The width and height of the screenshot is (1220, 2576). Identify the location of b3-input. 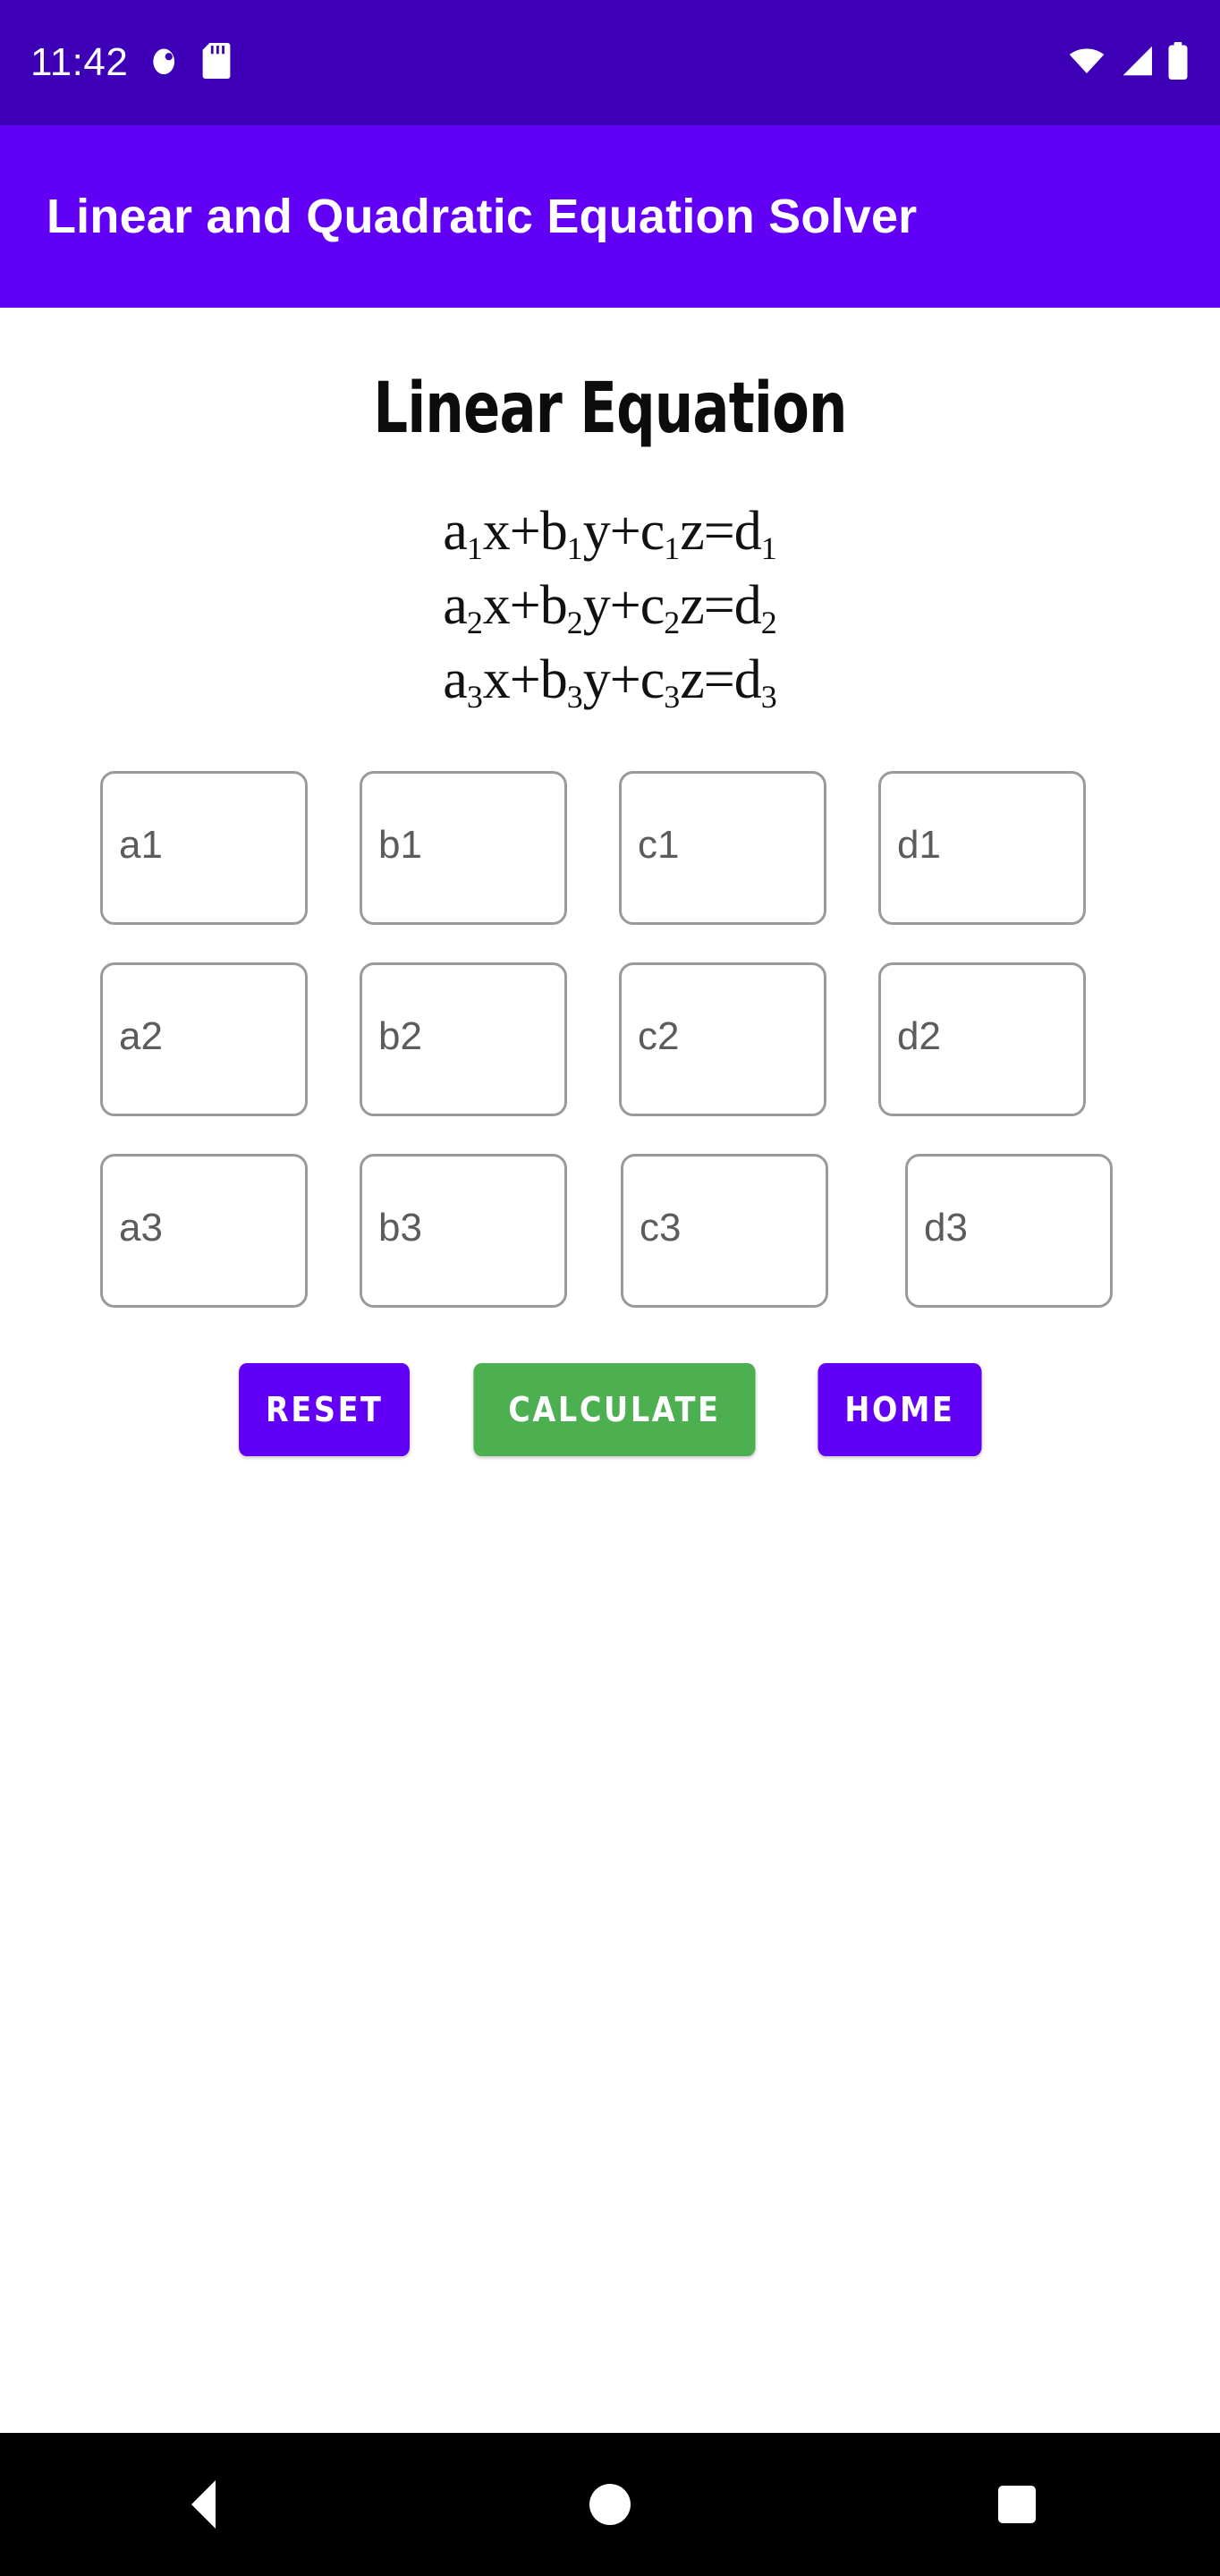
(464, 1230).